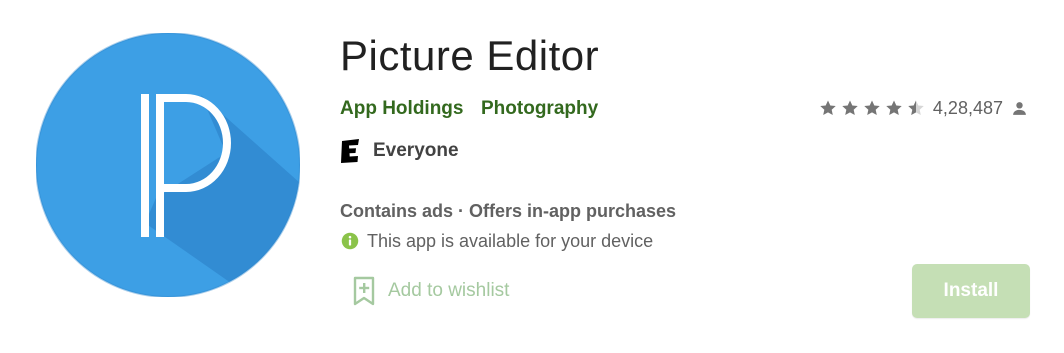 The height and width of the screenshot is (353, 1064). Describe the element at coordinates (364, 291) in the screenshot. I see `bookmark-add-icon` at that location.